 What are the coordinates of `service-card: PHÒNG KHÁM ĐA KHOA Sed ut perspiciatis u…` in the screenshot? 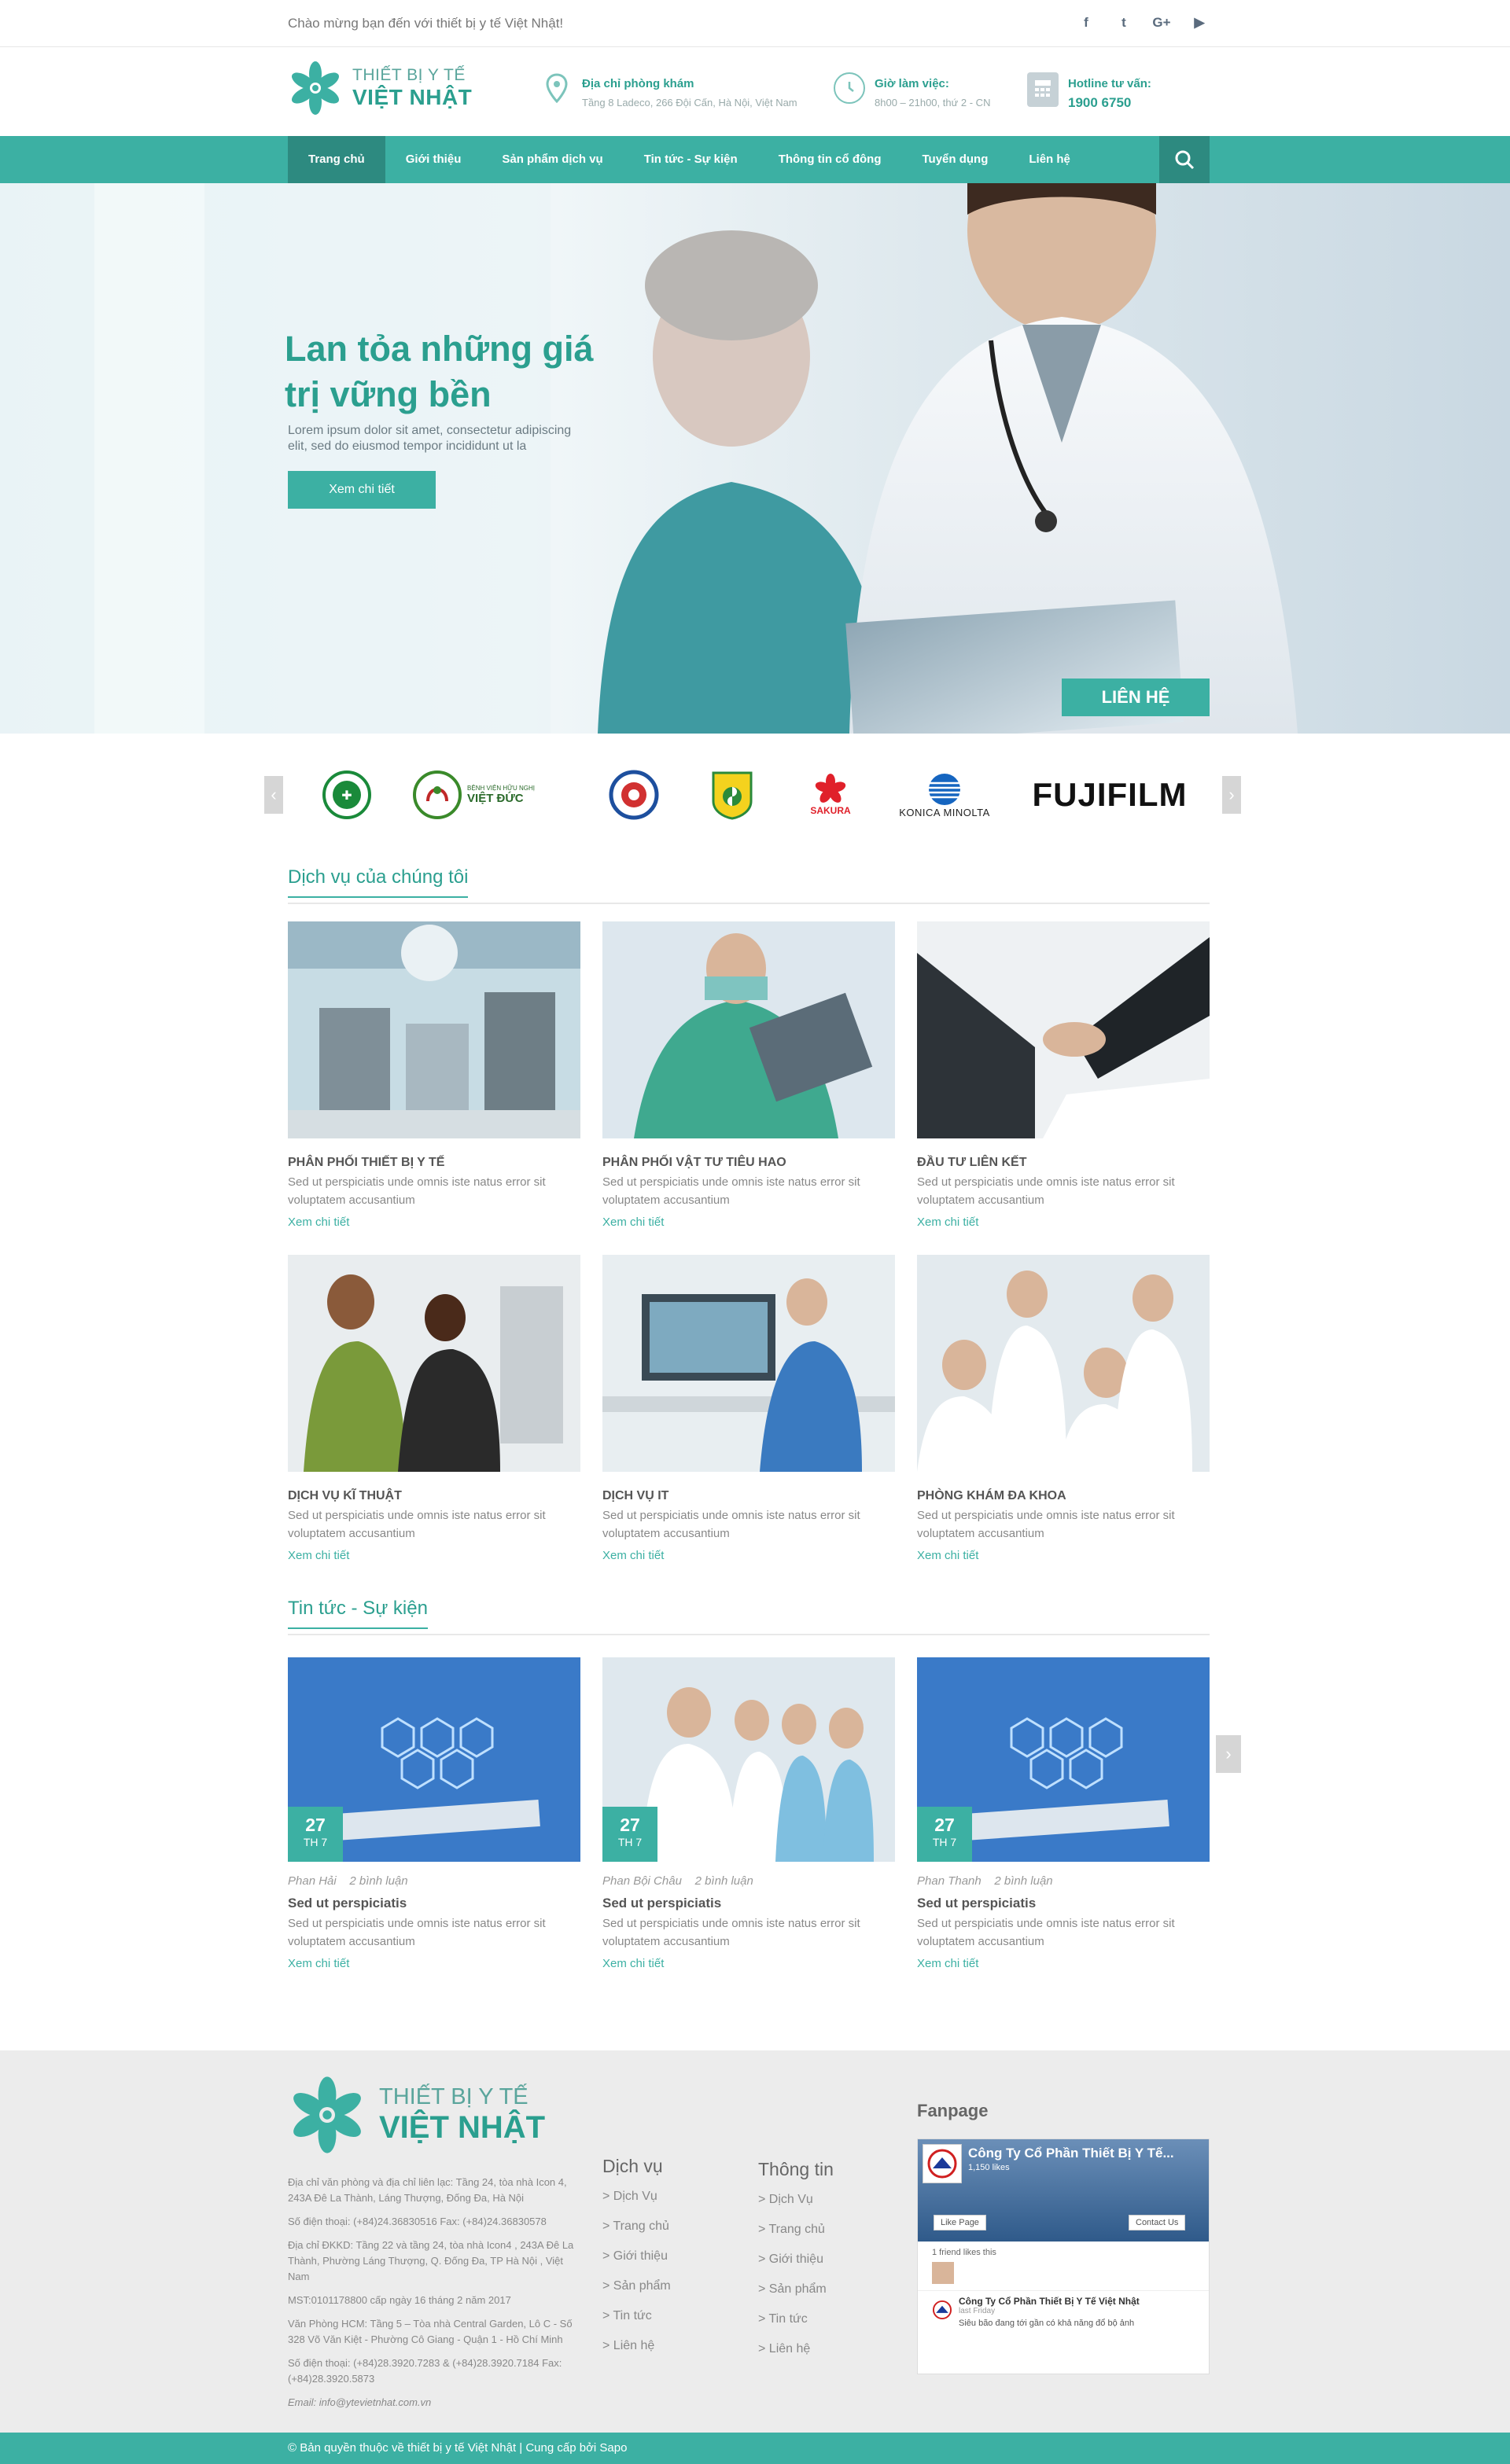 It's located at (1063, 1408).